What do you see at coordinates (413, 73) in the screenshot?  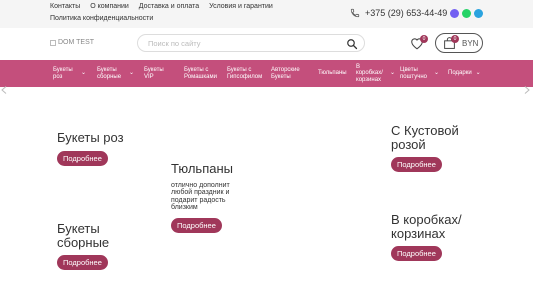 I see `nav-label: Цветы поштучно` at bounding box center [413, 73].